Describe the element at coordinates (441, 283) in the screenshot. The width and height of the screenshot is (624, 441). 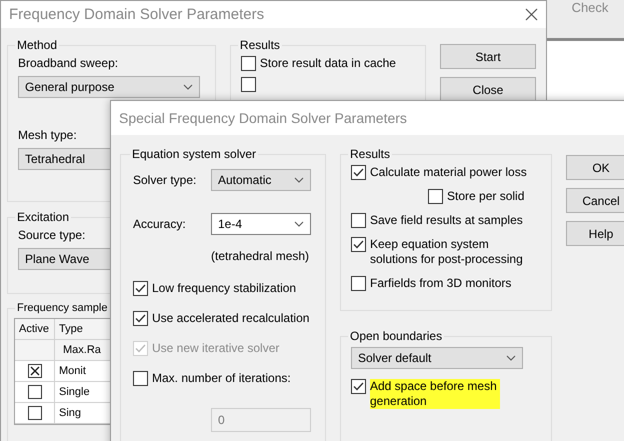
I see `checkbox-label: Farfields from 3D monitors` at that location.